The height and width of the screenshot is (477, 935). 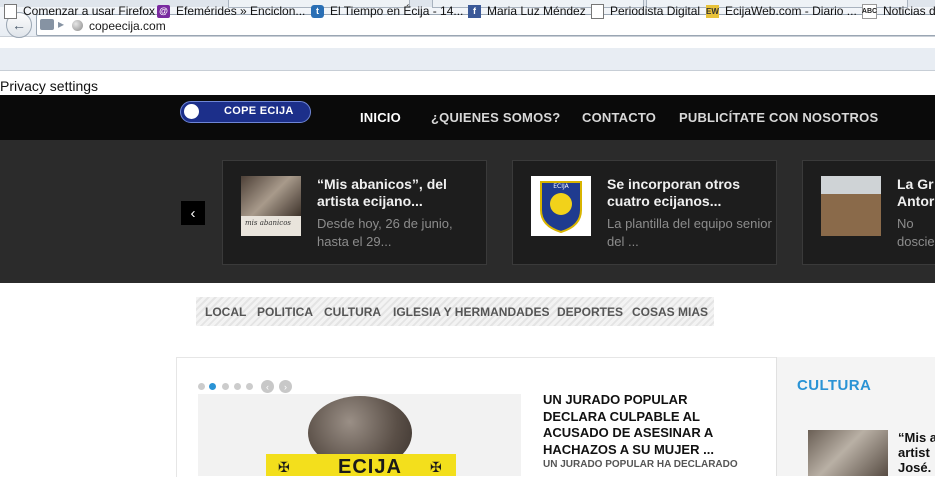 I want to click on url-text: copeecija.com, so click(x=127, y=26).